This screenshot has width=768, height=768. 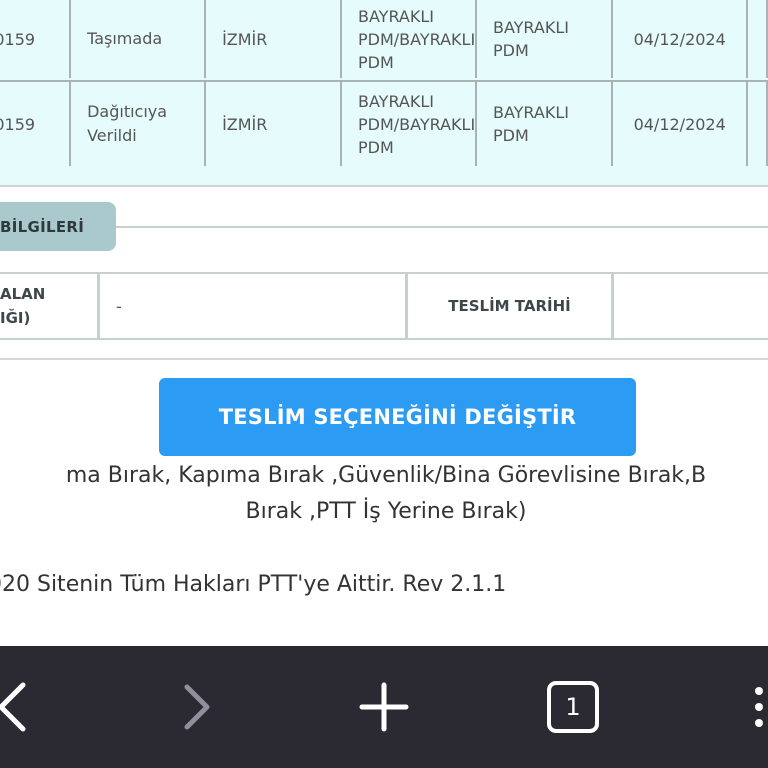 I want to click on receiver-label-cell: ALAN IĞI), so click(x=50, y=306).